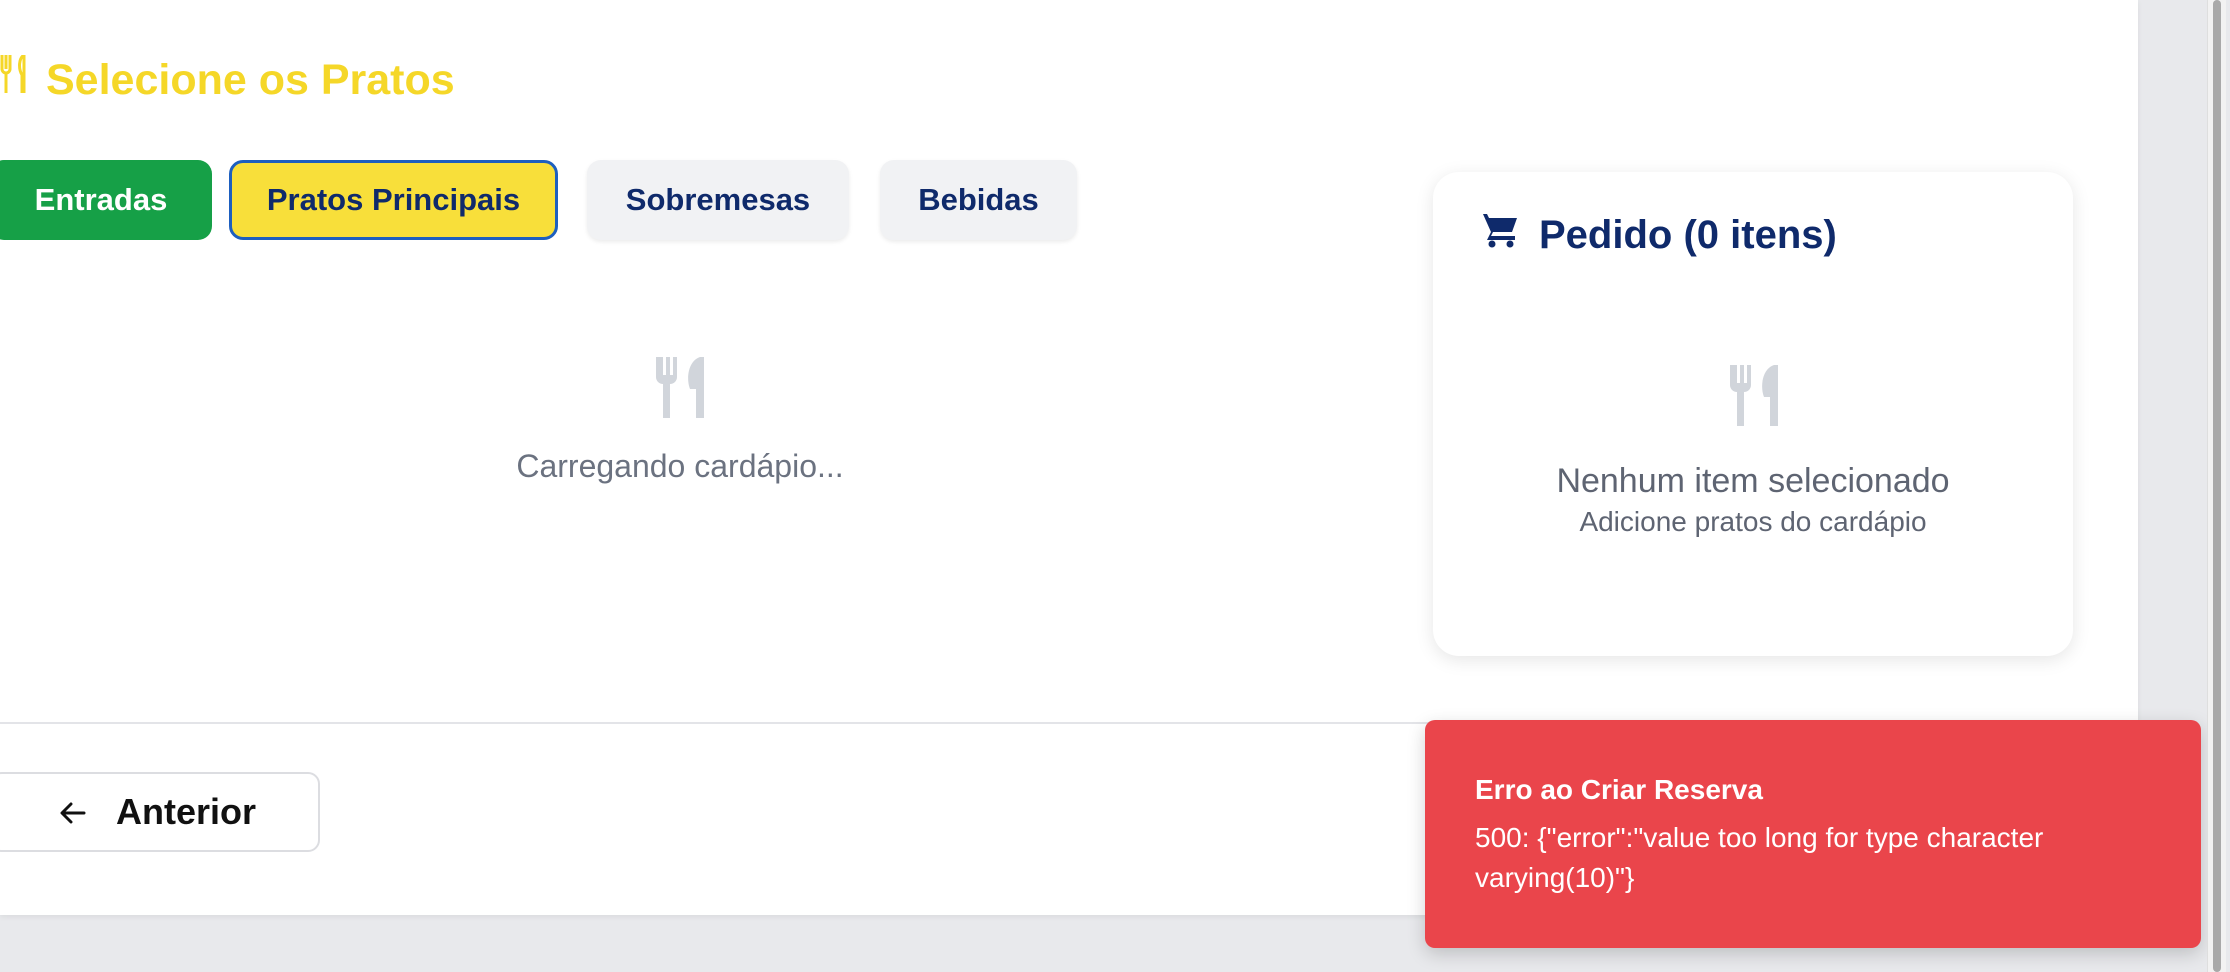  What do you see at coordinates (186, 811) in the screenshot?
I see `previous-button-label: Anterior` at bounding box center [186, 811].